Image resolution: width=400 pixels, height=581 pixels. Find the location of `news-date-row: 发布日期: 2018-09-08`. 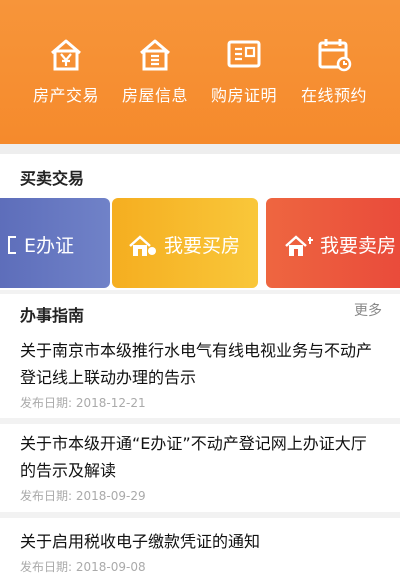

news-date-row: 发布日期: 2018-09-08 is located at coordinates (83, 566).